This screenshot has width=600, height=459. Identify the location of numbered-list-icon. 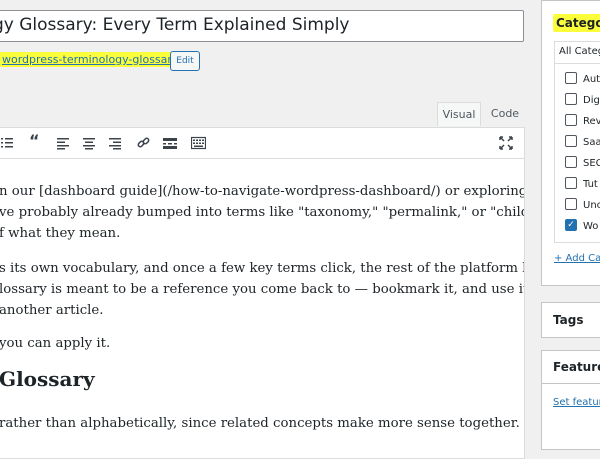
(7, 143).